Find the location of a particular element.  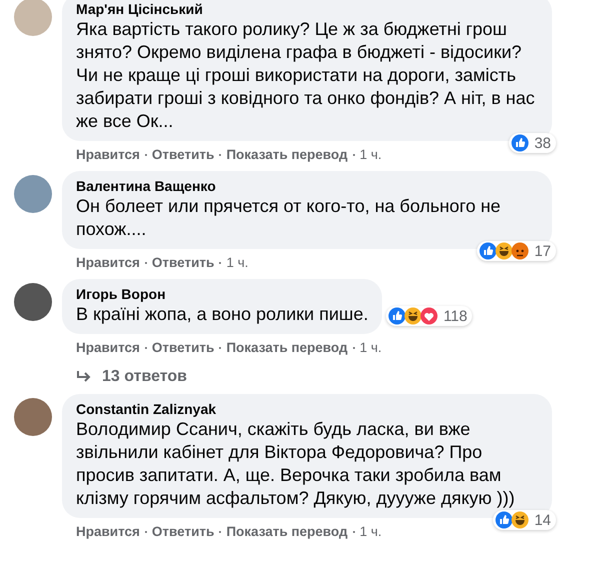

author-name: Constantin Zaliznyak is located at coordinates (307, 409).